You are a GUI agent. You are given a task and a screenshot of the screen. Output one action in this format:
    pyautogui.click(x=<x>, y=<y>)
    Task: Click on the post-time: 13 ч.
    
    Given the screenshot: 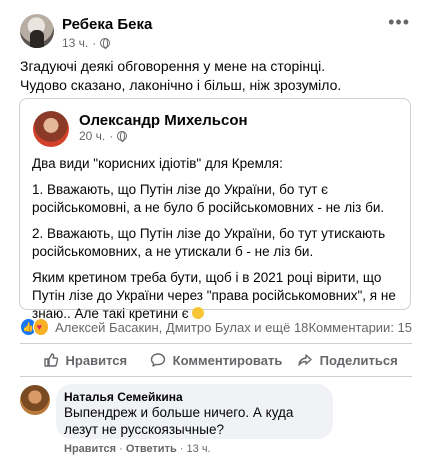 What is the action you would take?
    pyautogui.click(x=75, y=43)
    